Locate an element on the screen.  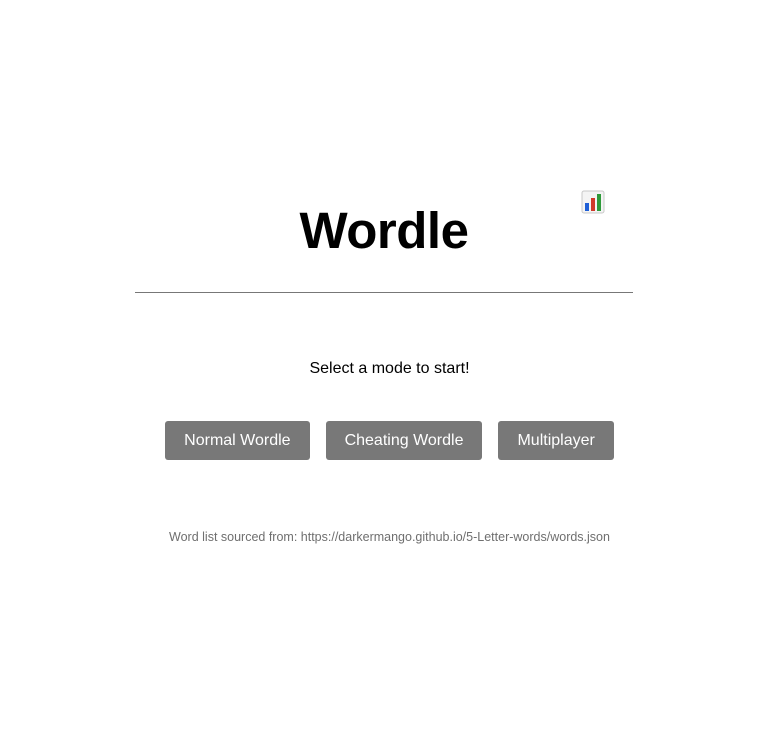
stats-button is located at coordinates (593, 202).